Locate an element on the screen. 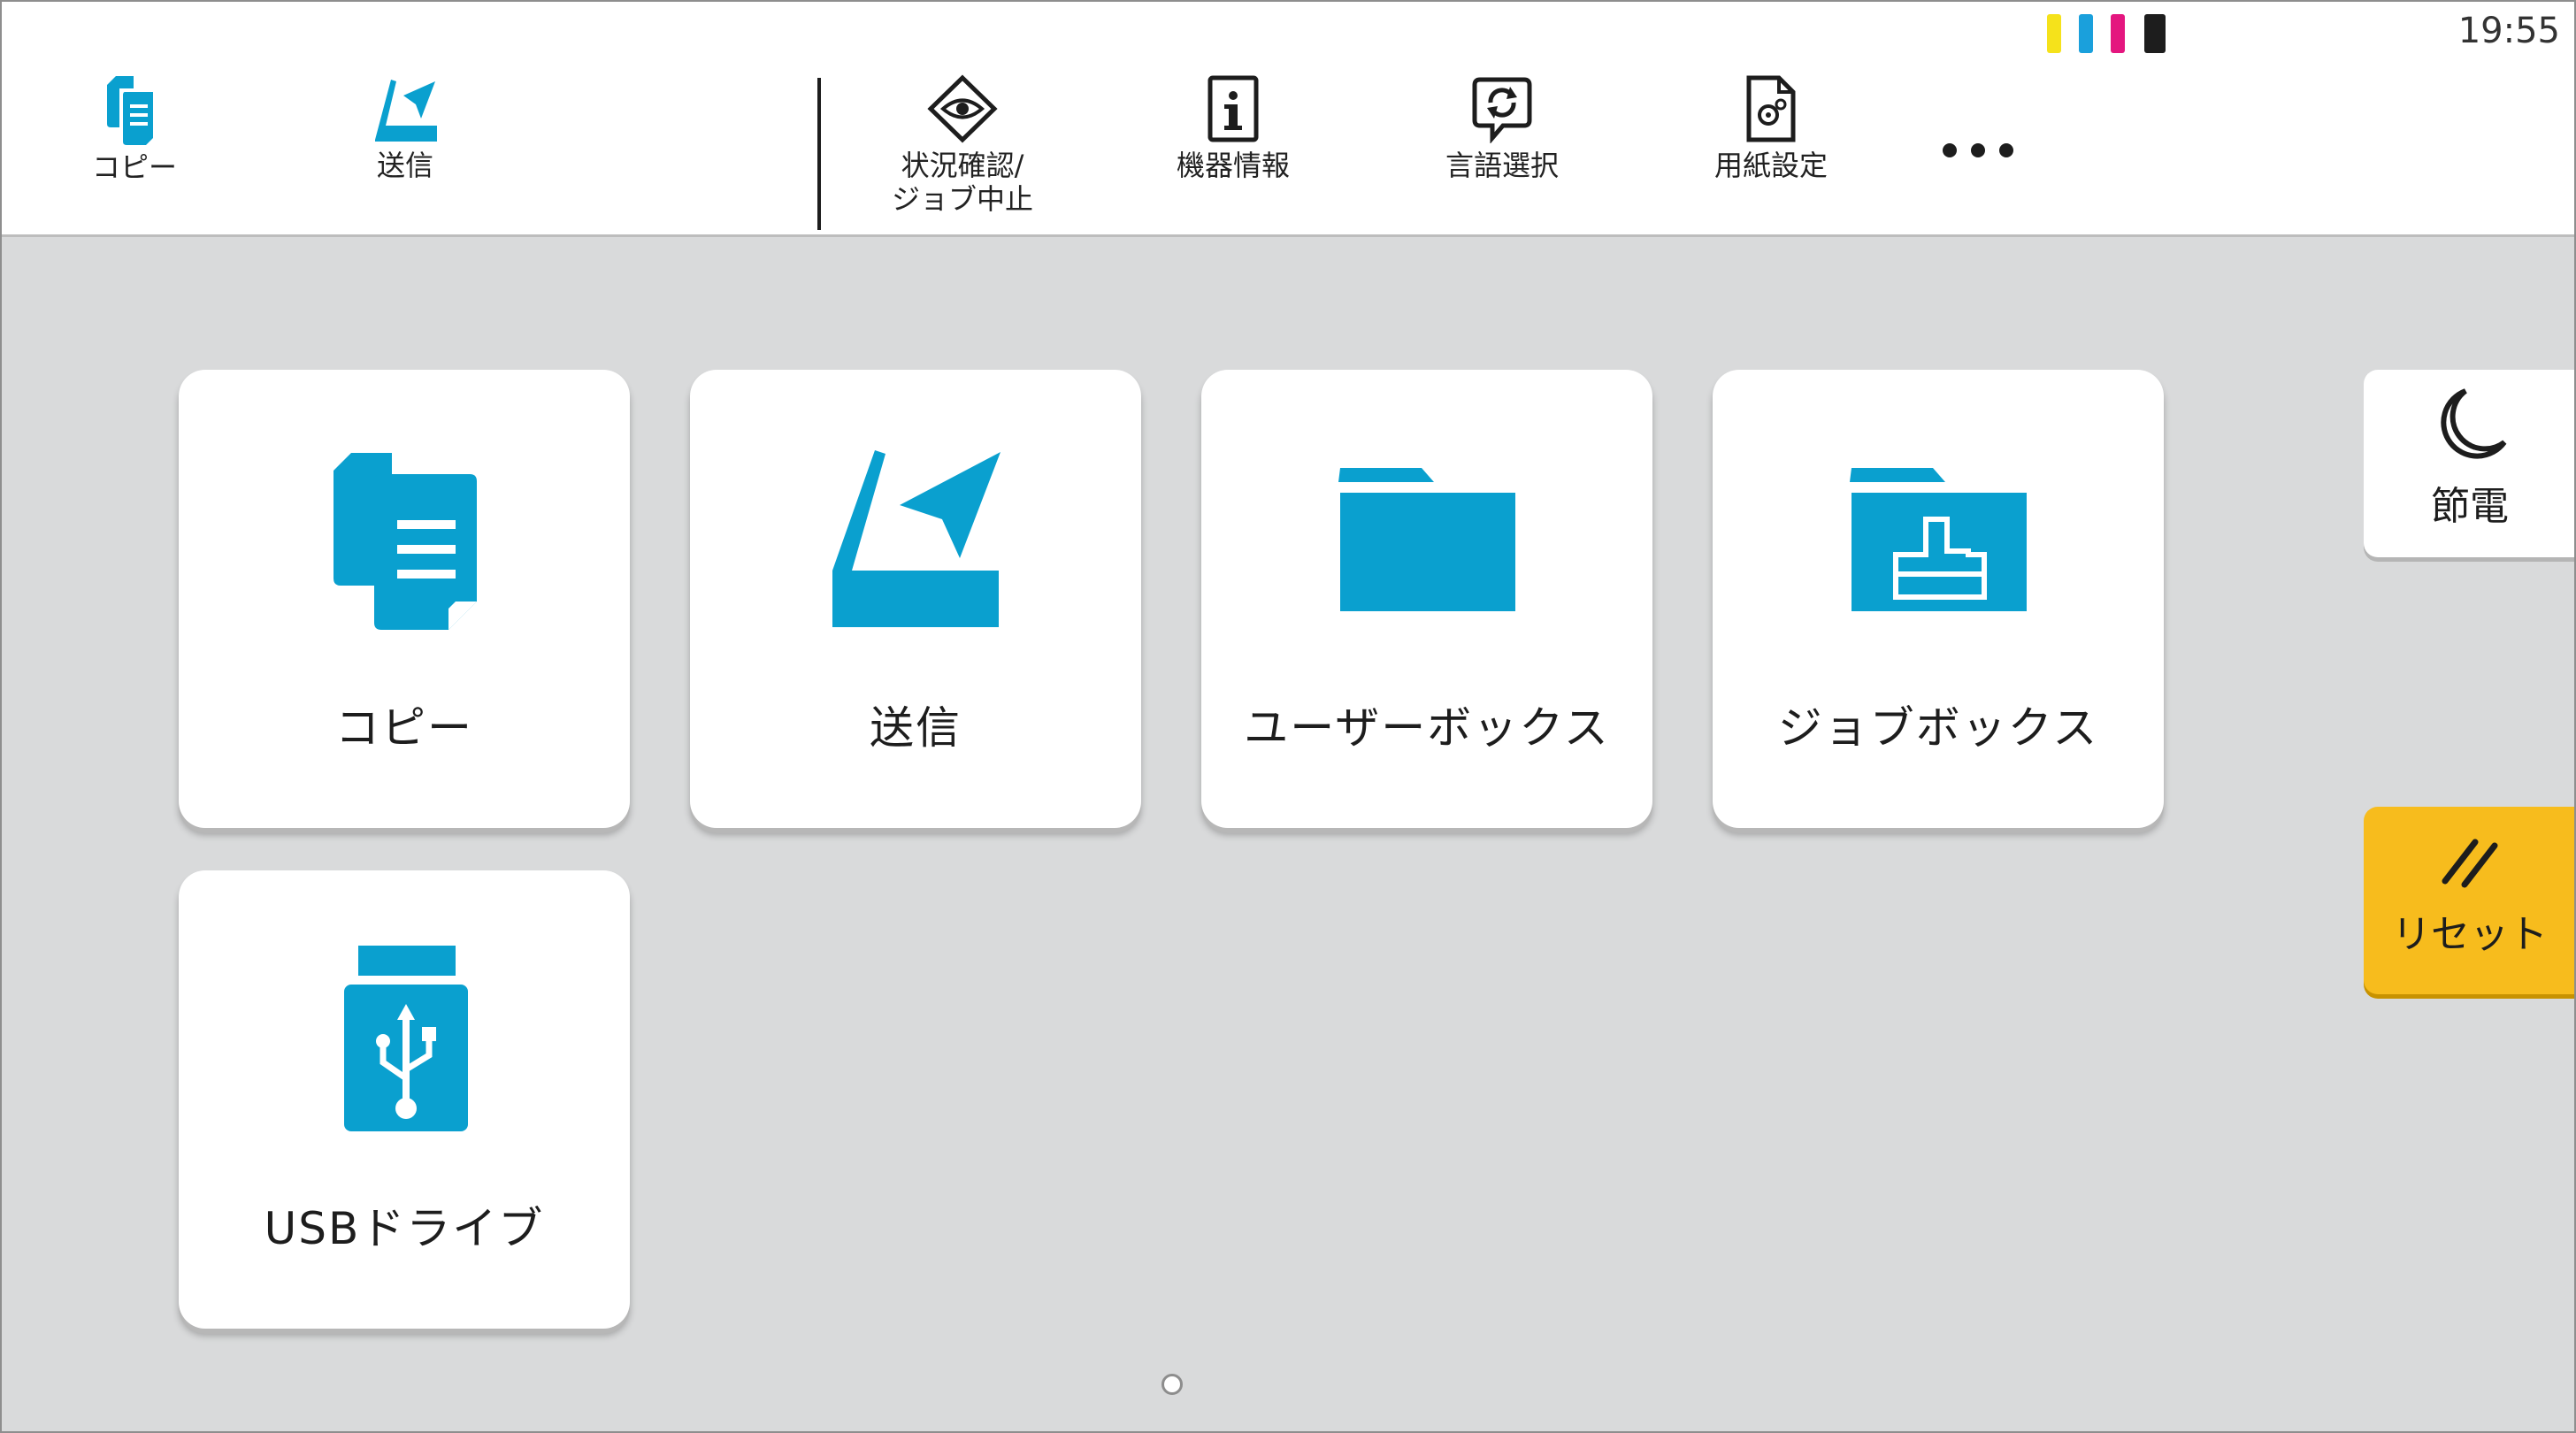 The image size is (2576, 1433). eye-diamond-icon is located at coordinates (962, 108).